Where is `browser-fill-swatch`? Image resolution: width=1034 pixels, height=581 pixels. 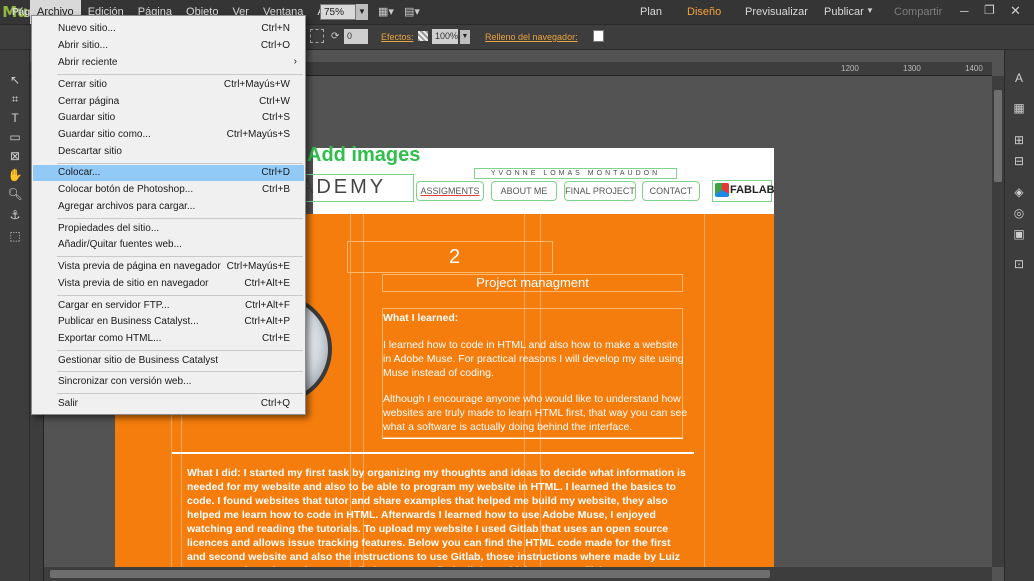 browser-fill-swatch is located at coordinates (598, 36).